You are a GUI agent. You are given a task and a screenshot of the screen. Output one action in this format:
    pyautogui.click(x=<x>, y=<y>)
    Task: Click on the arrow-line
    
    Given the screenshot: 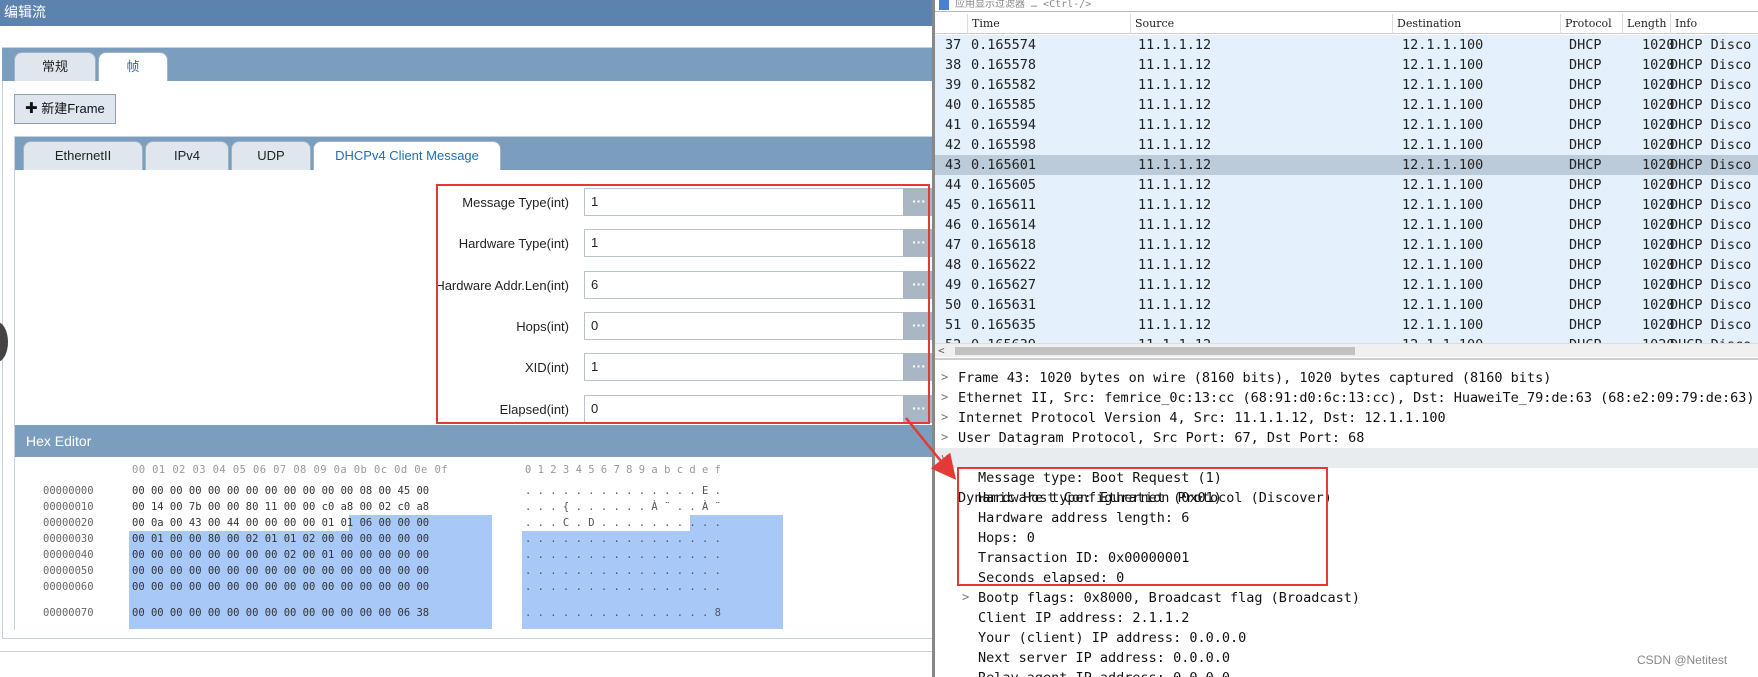 What is the action you would take?
    pyautogui.click(x=931, y=448)
    